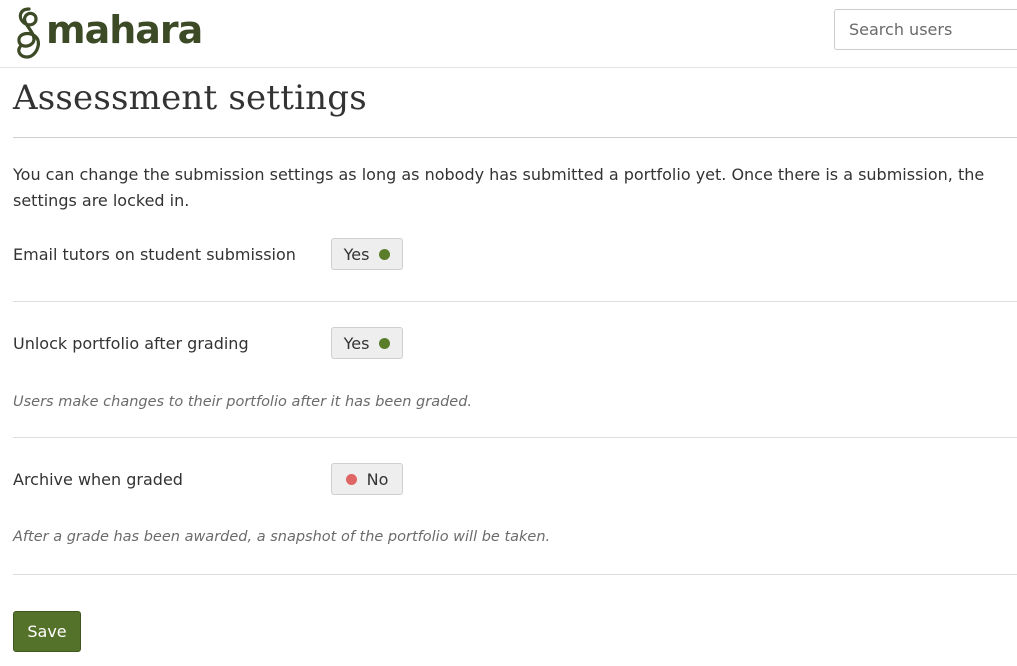 Image resolution: width=1017 pixels, height=666 pixels. What do you see at coordinates (154, 254) in the screenshot?
I see `email-tutors-label: Email tutors on student submission` at bounding box center [154, 254].